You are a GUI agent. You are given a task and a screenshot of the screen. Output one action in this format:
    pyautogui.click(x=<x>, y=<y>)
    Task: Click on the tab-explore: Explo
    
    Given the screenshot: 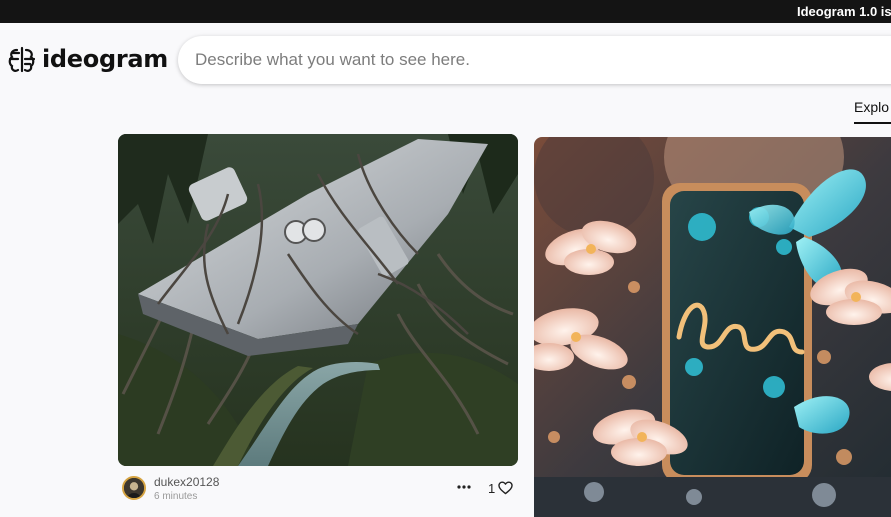 What is the action you would take?
    pyautogui.click(x=871, y=107)
    